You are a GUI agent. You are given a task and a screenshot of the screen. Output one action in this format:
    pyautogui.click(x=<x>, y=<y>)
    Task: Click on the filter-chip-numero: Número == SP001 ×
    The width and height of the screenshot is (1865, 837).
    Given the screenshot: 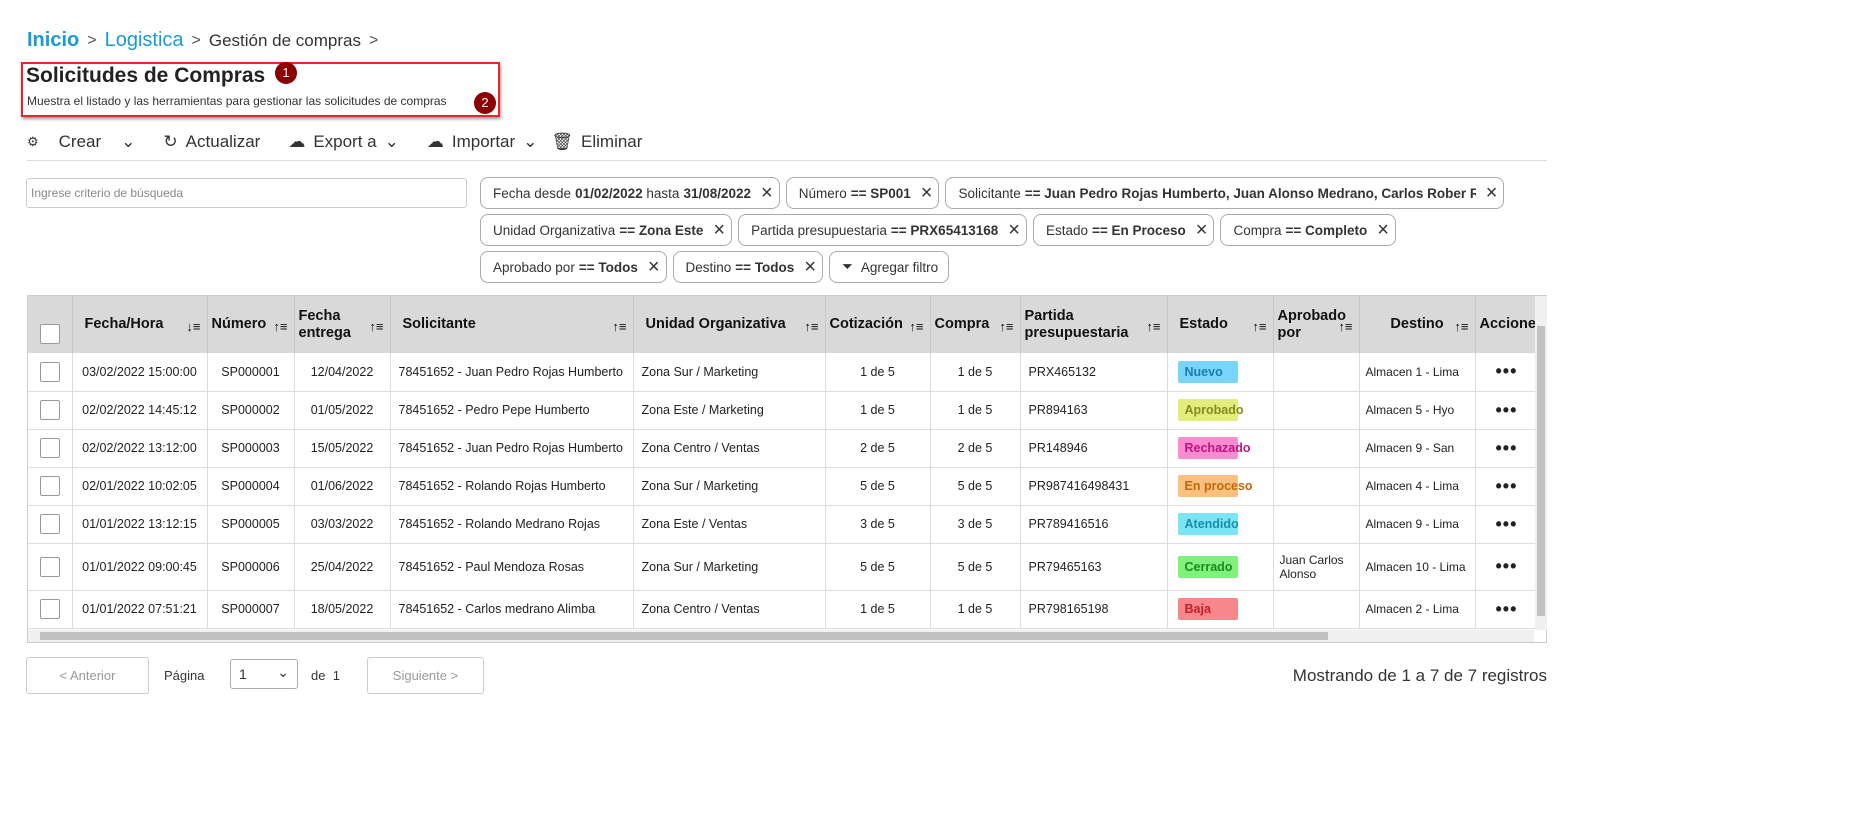 What is the action you would take?
    pyautogui.click(x=862, y=193)
    